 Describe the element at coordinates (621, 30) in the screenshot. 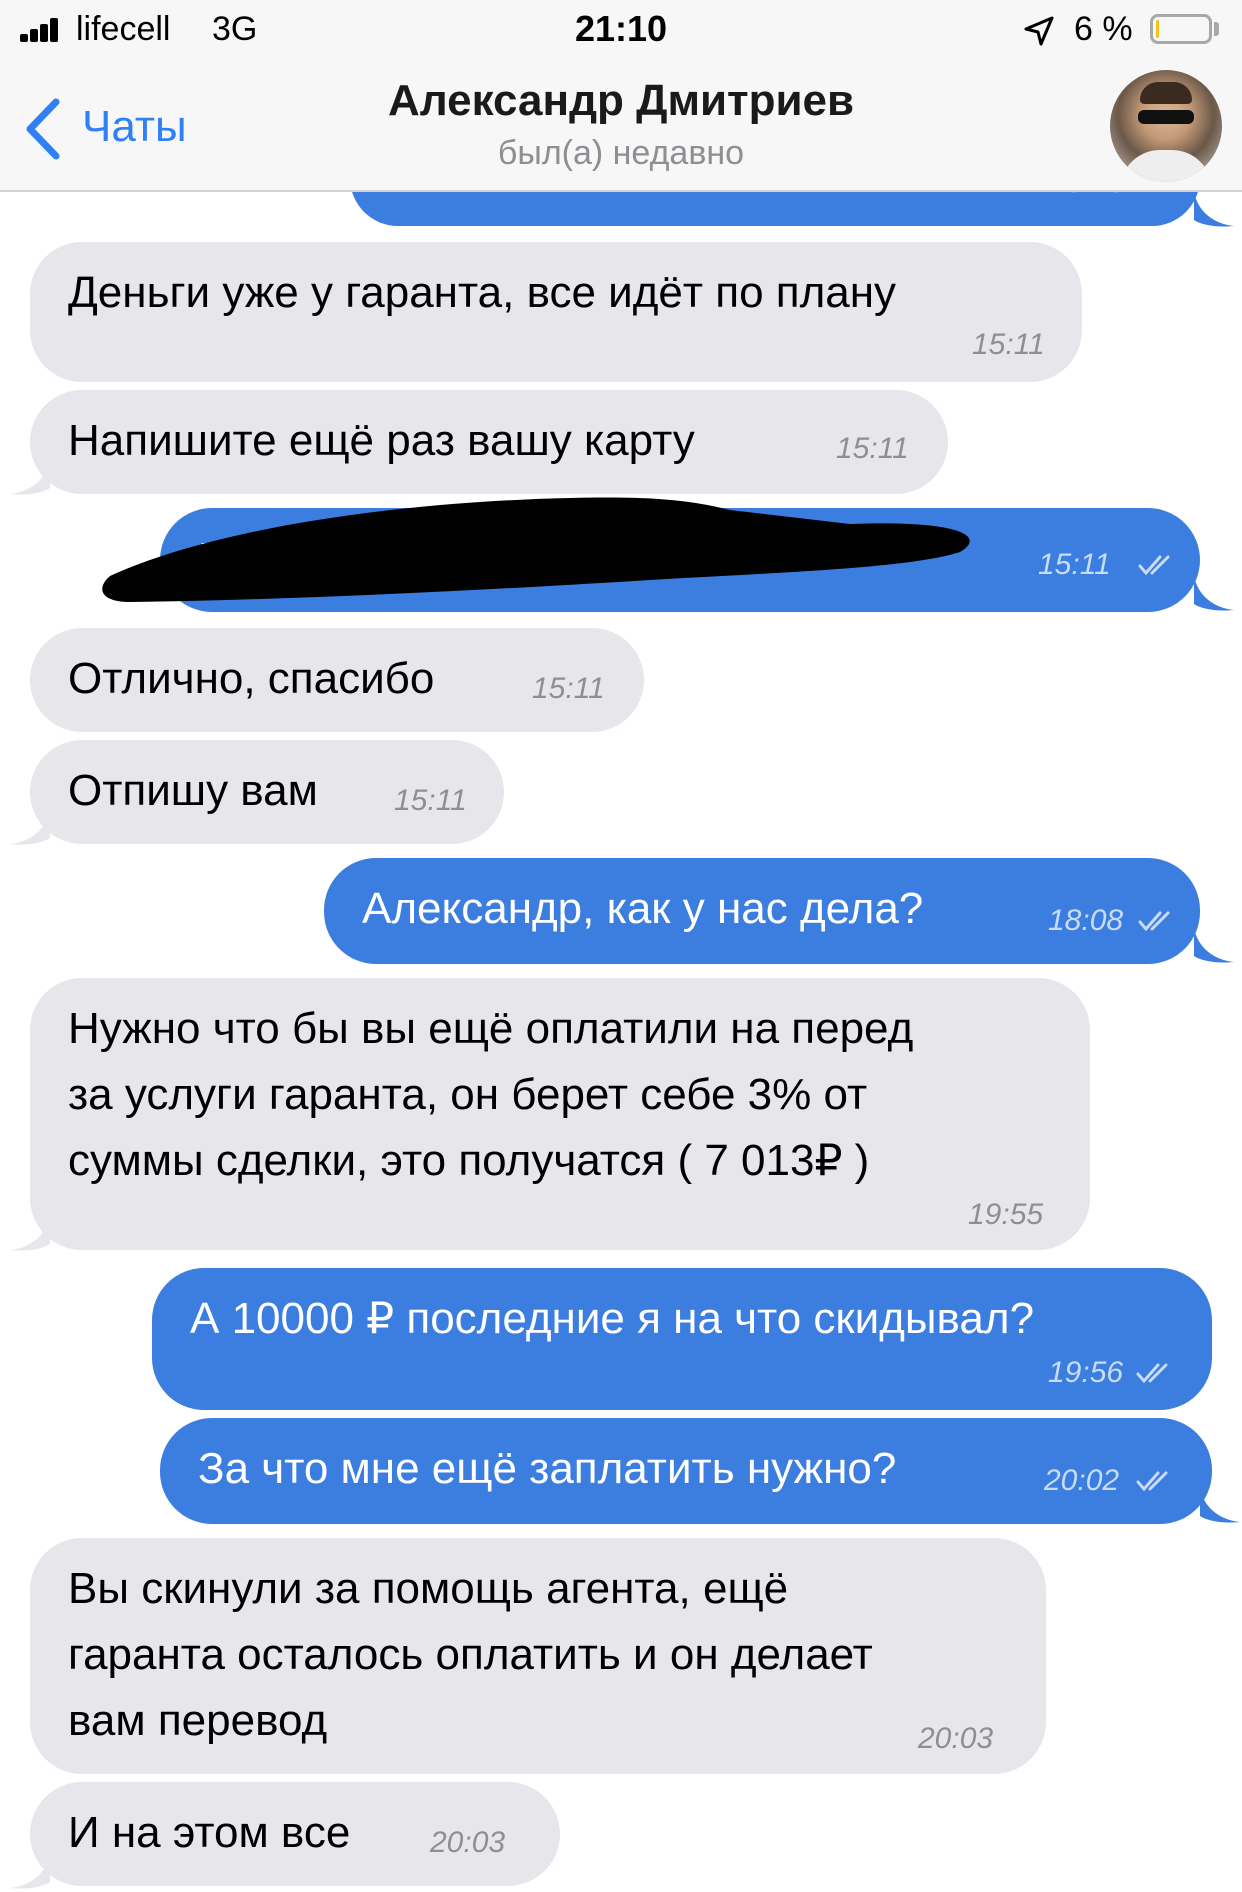

I see `status-bar: lifecell 3G 21:10 6 %` at that location.